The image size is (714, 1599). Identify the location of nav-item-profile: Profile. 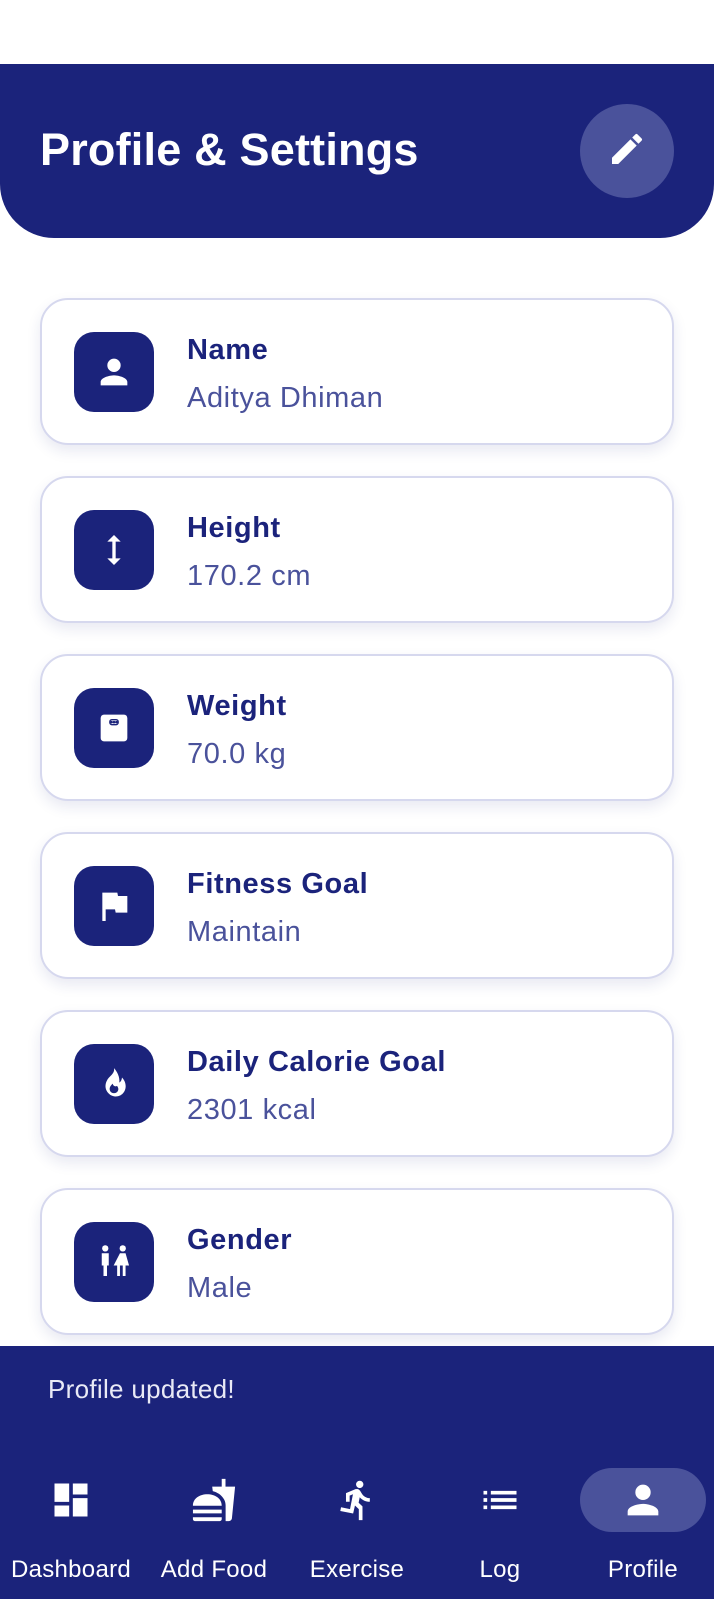
(643, 1518).